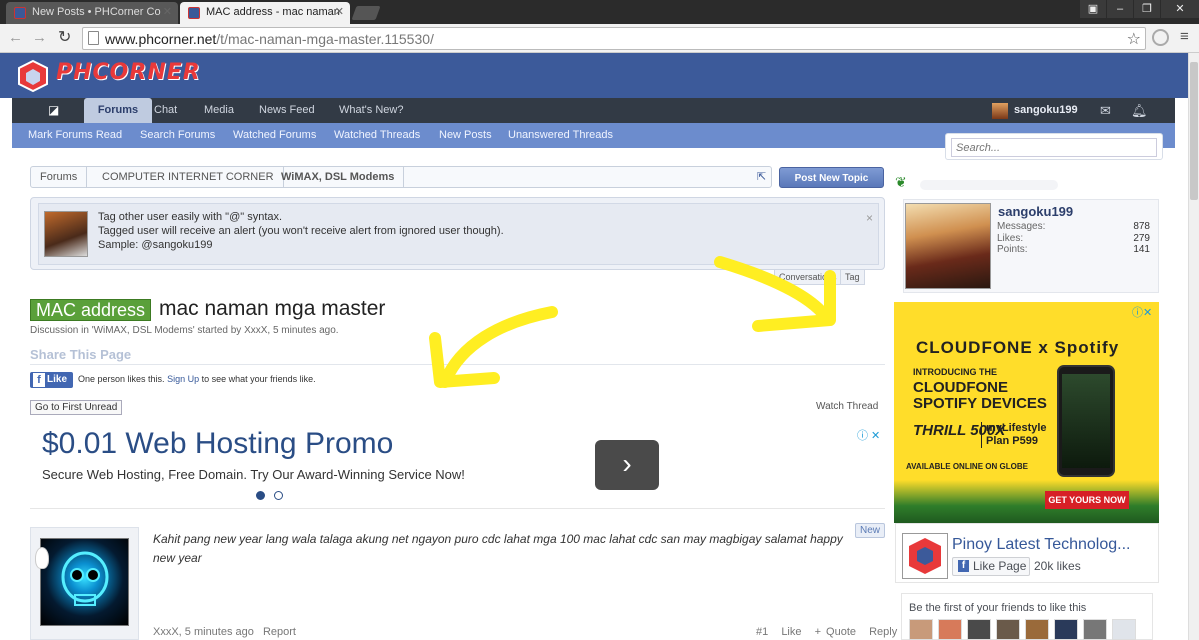  What do you see at coordinates (868, 435) in the screenshot?
I see `ad-choices-icon: ⓘ ✕` at bounding box center [868, 435].